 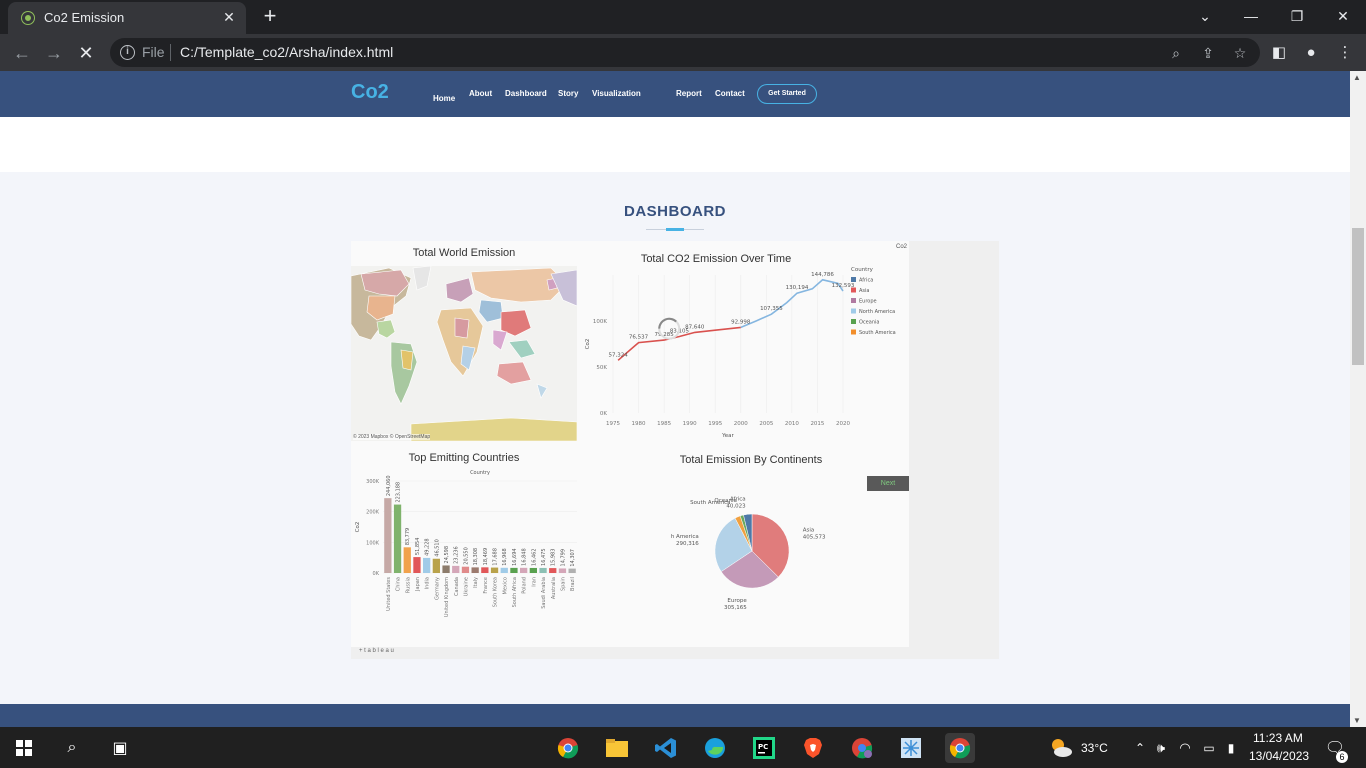 What do you see at coordinates (675, 229) in the screenshot?
I see `title-underline-accent` at bounding box center [675, 229].